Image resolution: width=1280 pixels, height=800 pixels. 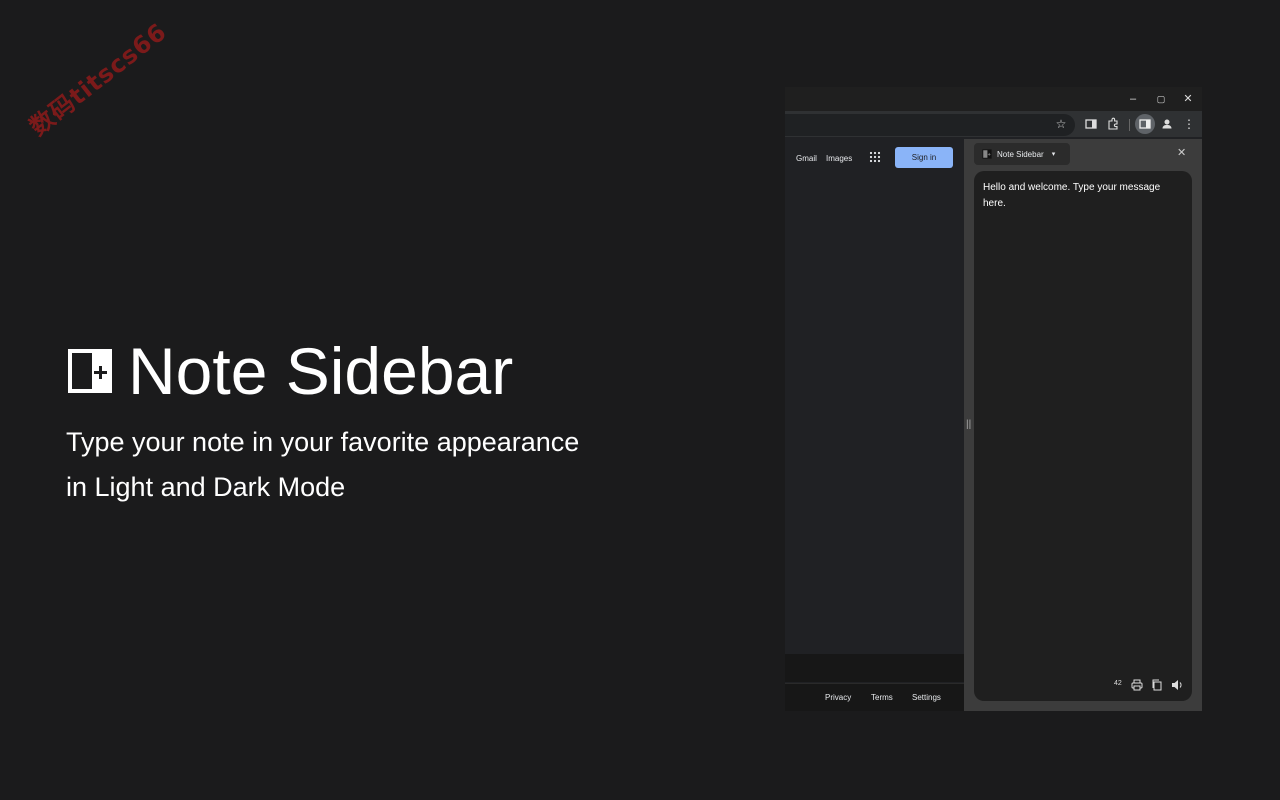 I want to click on note-footer: 42, so click(x=1083, y=685).